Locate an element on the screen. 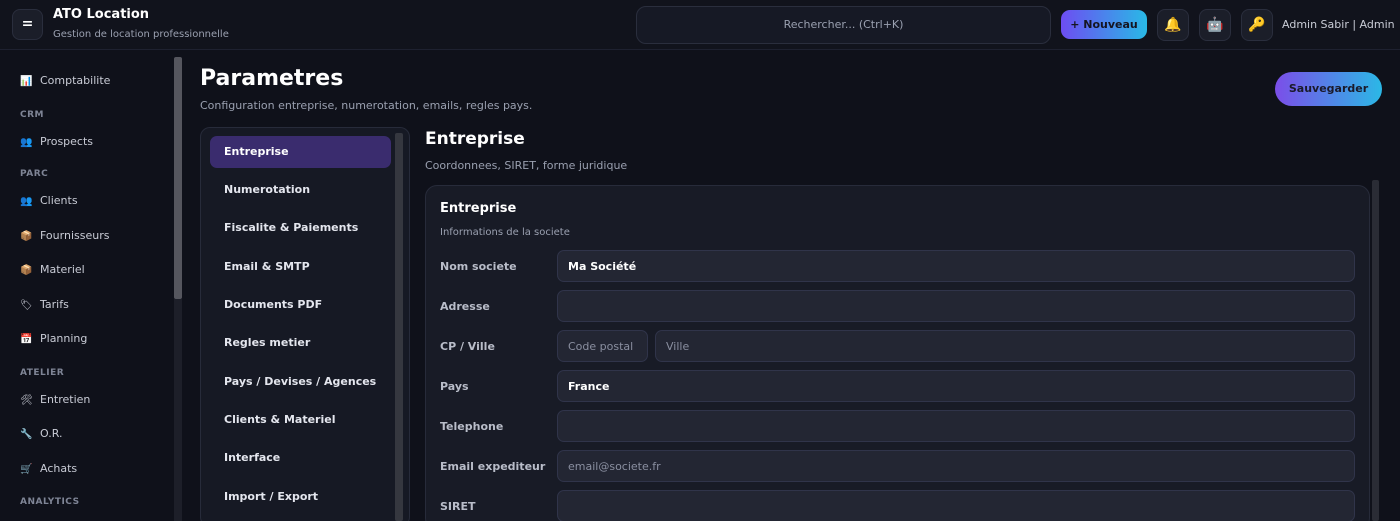 This screenshot has height=521, width=1400. sidebar is located at coordinates (91, 285).